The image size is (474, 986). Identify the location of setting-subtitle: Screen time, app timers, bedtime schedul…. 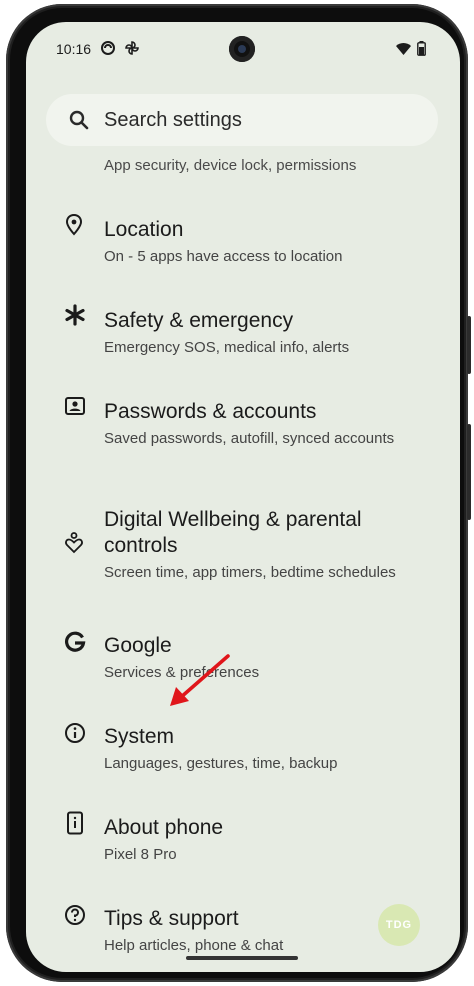
(250, 572).